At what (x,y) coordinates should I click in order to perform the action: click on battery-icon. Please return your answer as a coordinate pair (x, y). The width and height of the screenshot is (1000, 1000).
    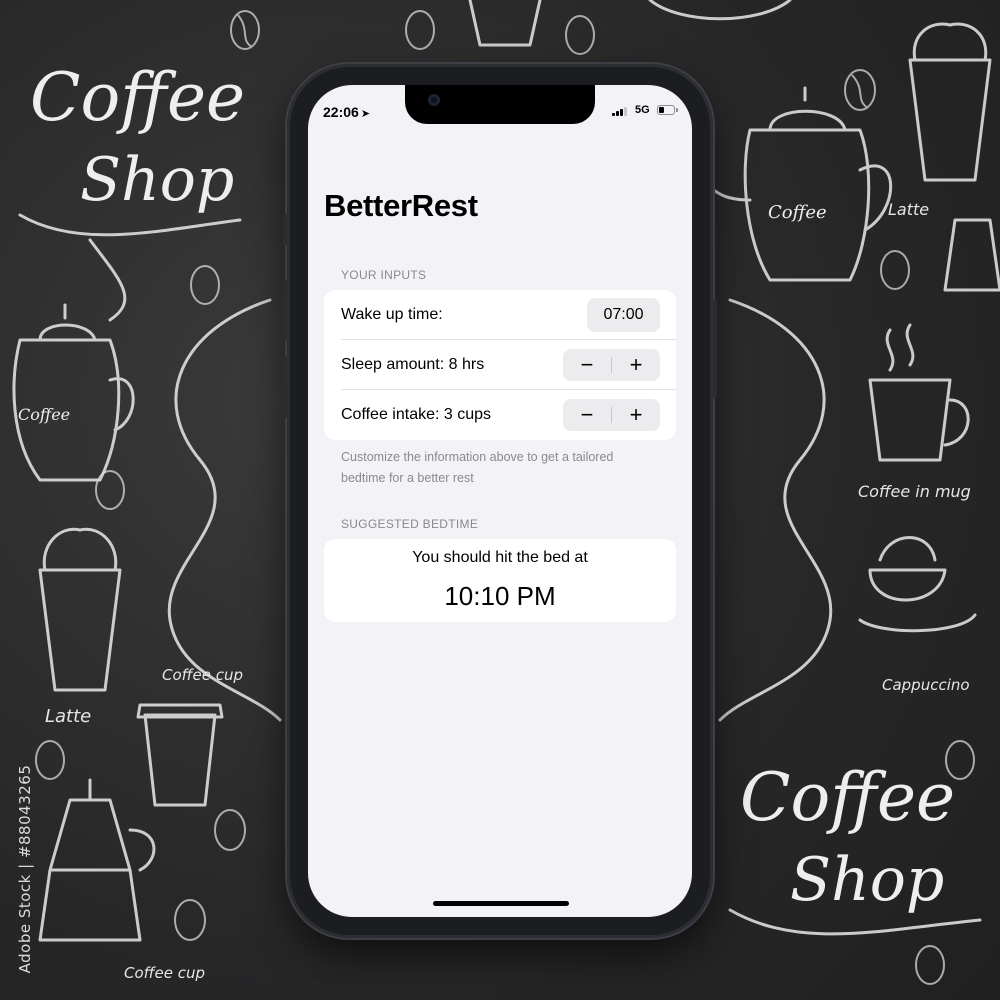
    Looking at the image, I should click on (667, 110).